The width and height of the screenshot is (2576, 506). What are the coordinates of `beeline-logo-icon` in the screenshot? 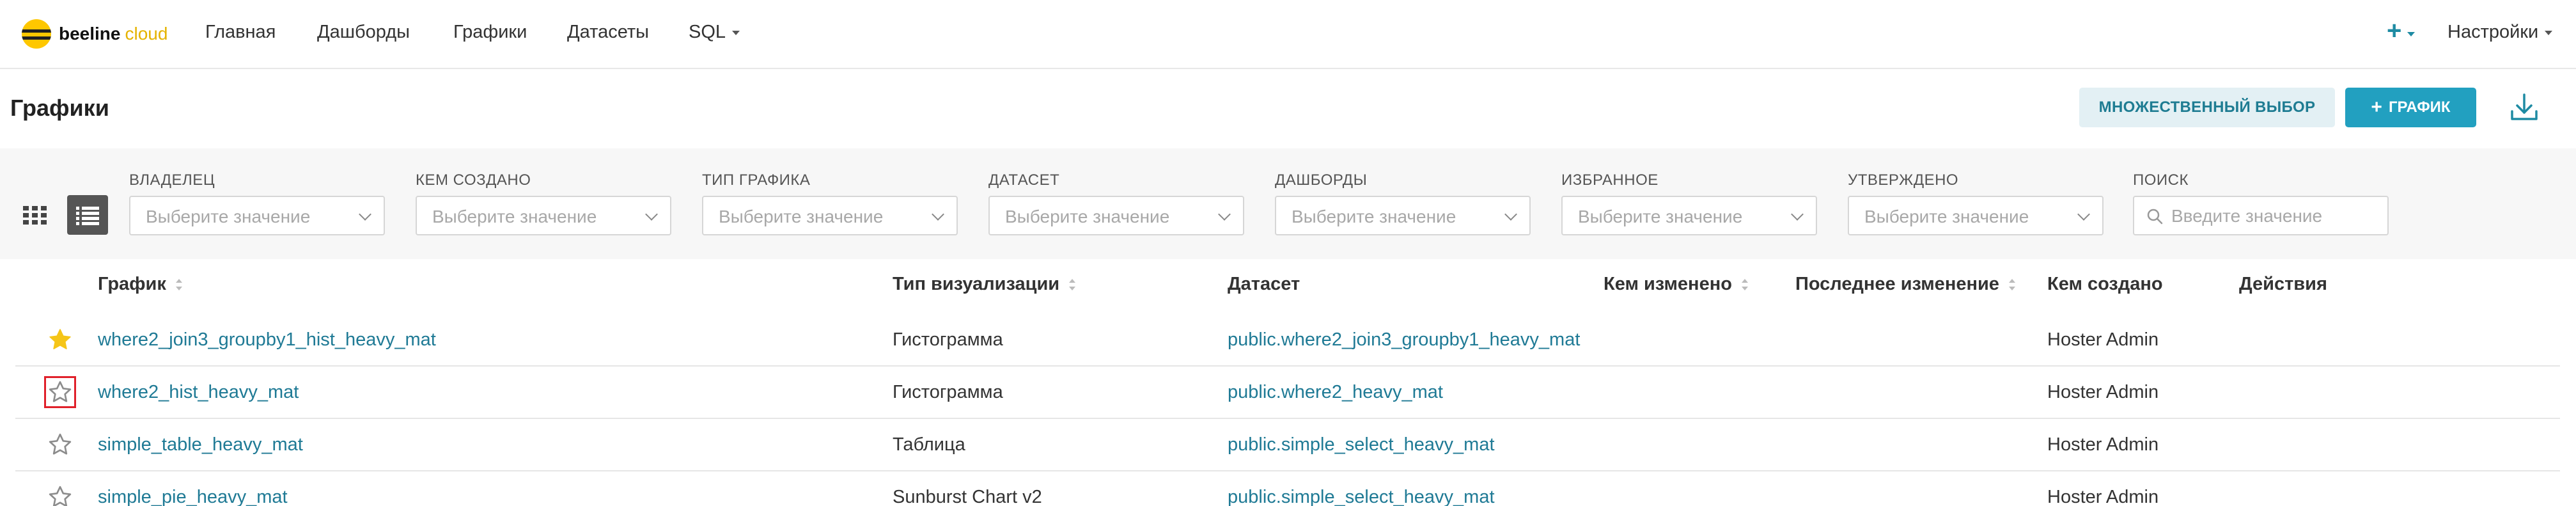 It's located at (36, 34).